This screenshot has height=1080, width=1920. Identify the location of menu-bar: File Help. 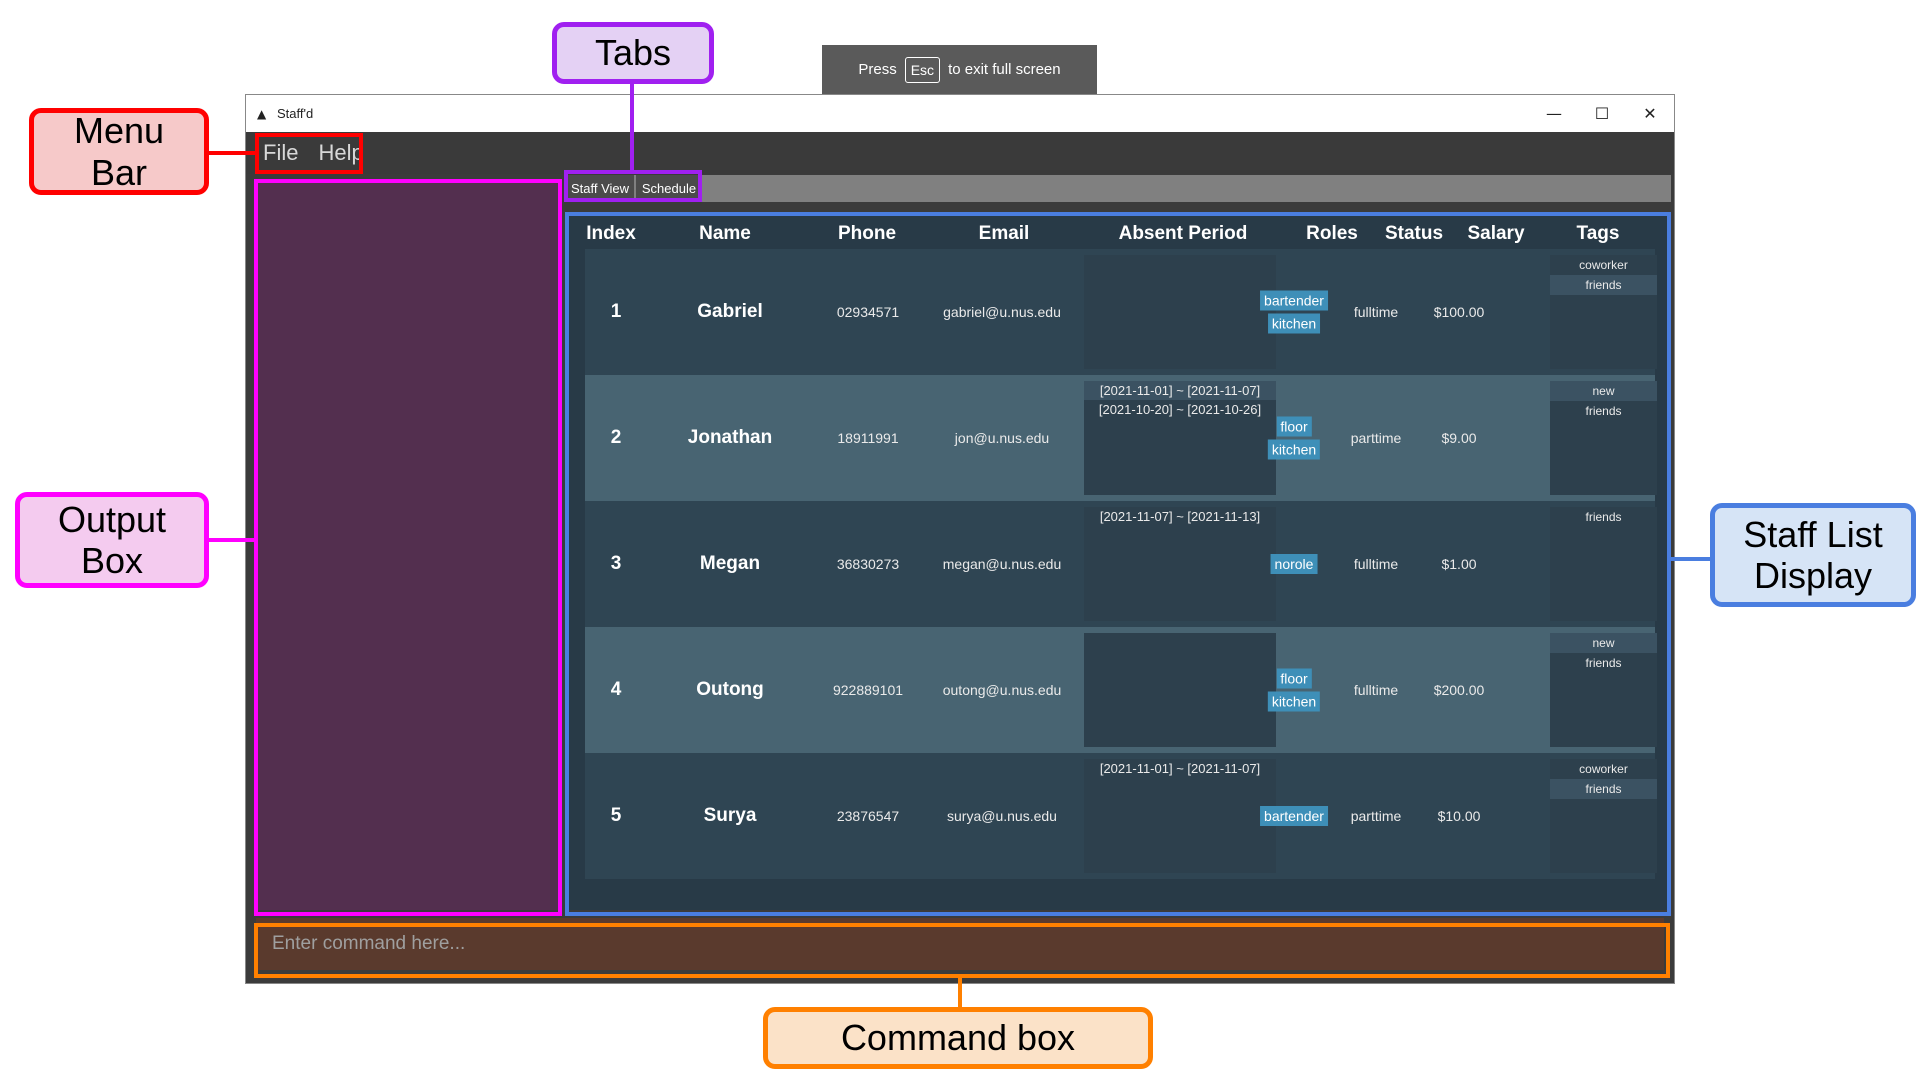
(960, 153).